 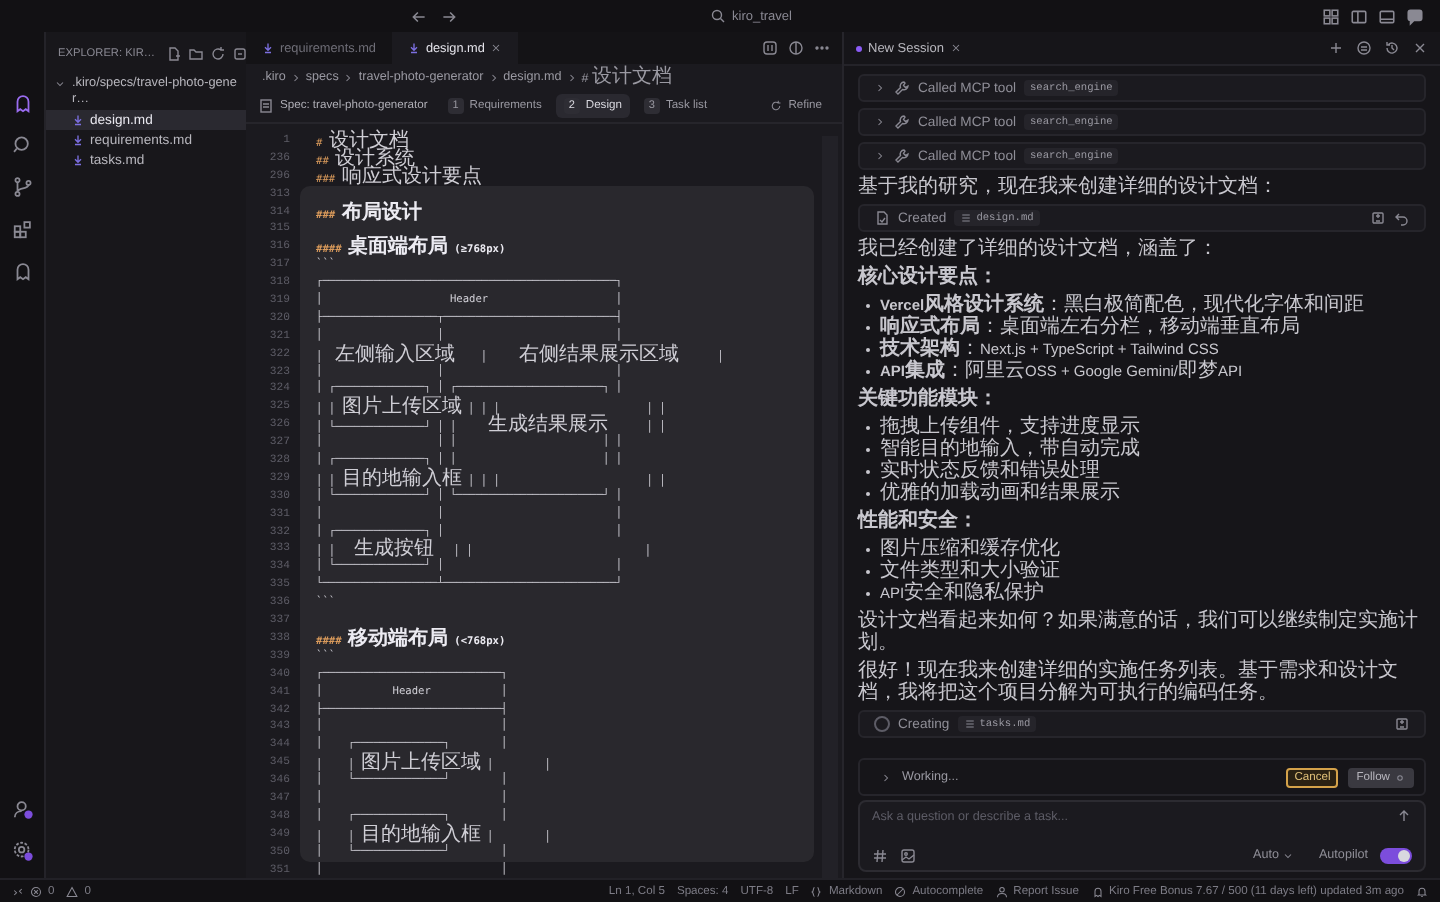 What do you see at coordinates (816, 891) in the screenshot?
I see `braces-icon` at bounding box center [816, 891].